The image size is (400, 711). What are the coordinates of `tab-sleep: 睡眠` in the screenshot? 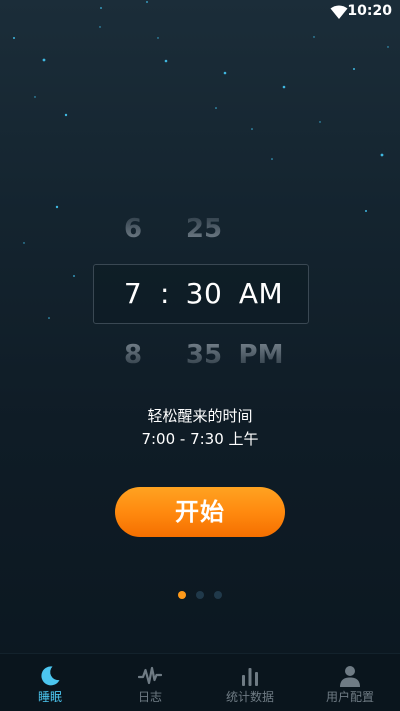 It's located at (50, 682).